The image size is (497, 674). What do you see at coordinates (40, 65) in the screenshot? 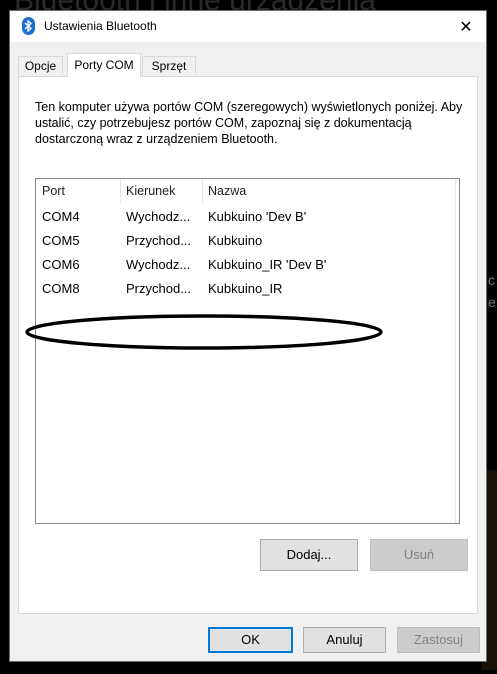
I see `tab-opcje: Opcje` at bounding box center [40, 65].